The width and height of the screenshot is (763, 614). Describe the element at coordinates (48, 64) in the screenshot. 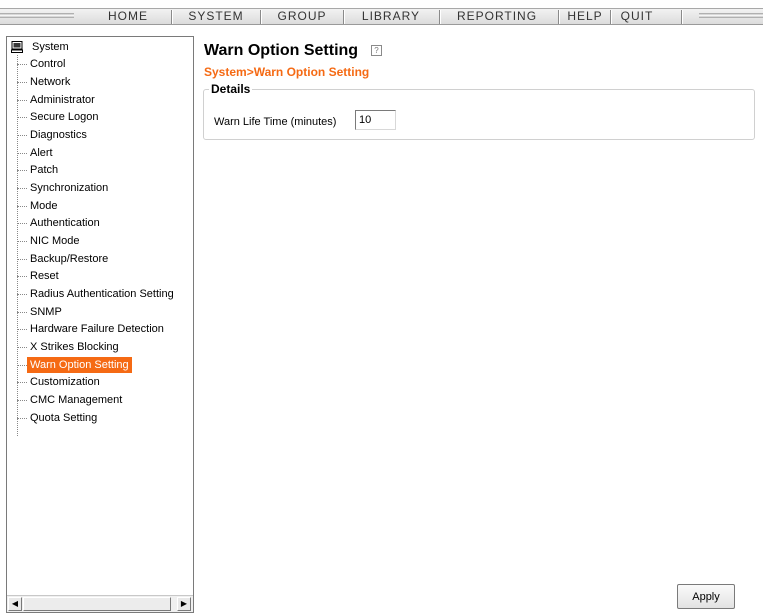

I see `sidebar-item-label: Control` at that location.